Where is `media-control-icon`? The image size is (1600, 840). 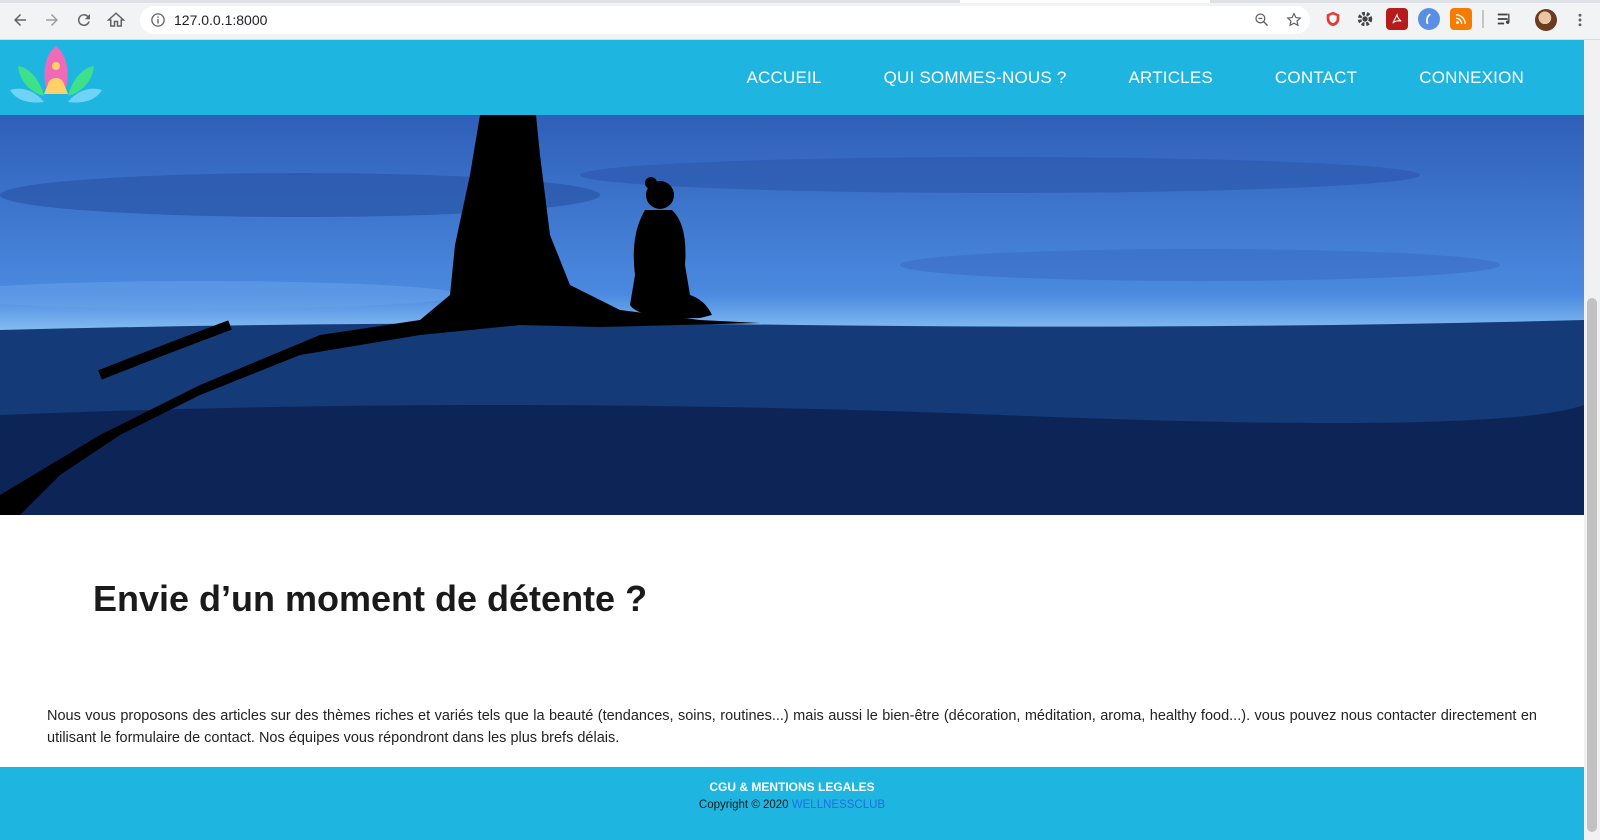 media-control-icon is located at coordinates (1505, 19).